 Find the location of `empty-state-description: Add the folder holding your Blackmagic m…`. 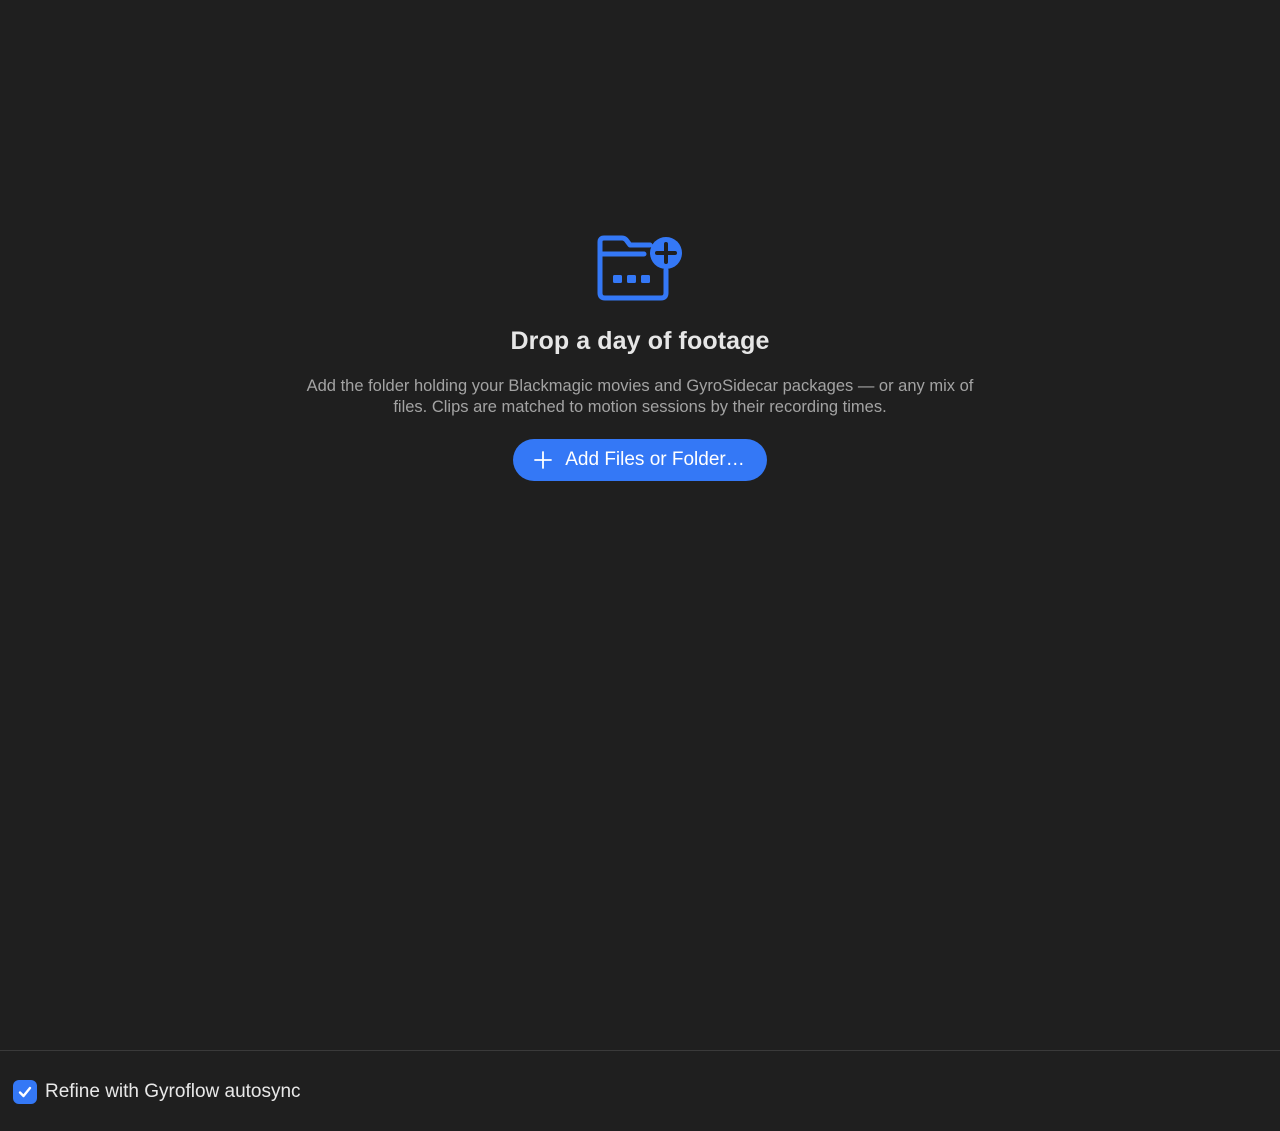

empty-state-description: Add the folder holding your Blackmagic m… is located at coordinates (640, 396).